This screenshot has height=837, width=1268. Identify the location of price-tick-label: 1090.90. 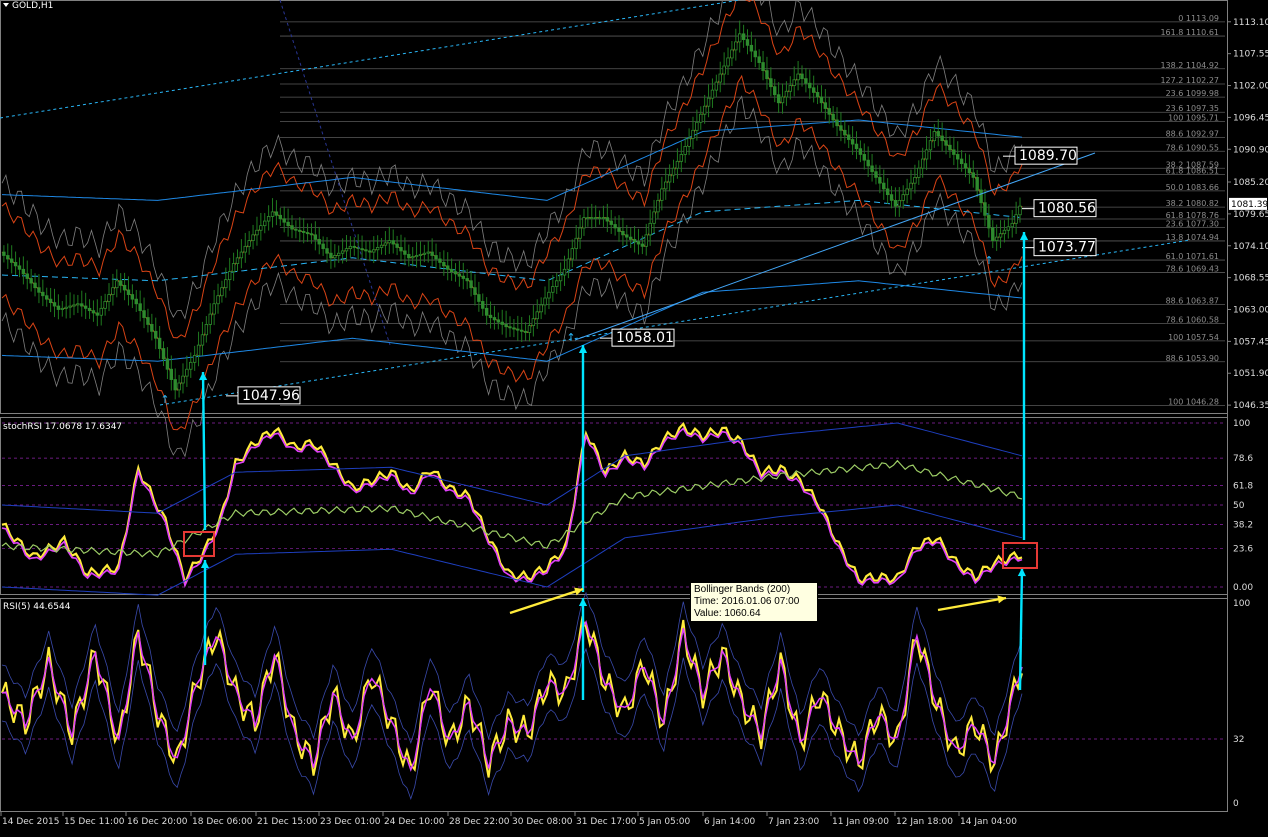
(1250, 150).